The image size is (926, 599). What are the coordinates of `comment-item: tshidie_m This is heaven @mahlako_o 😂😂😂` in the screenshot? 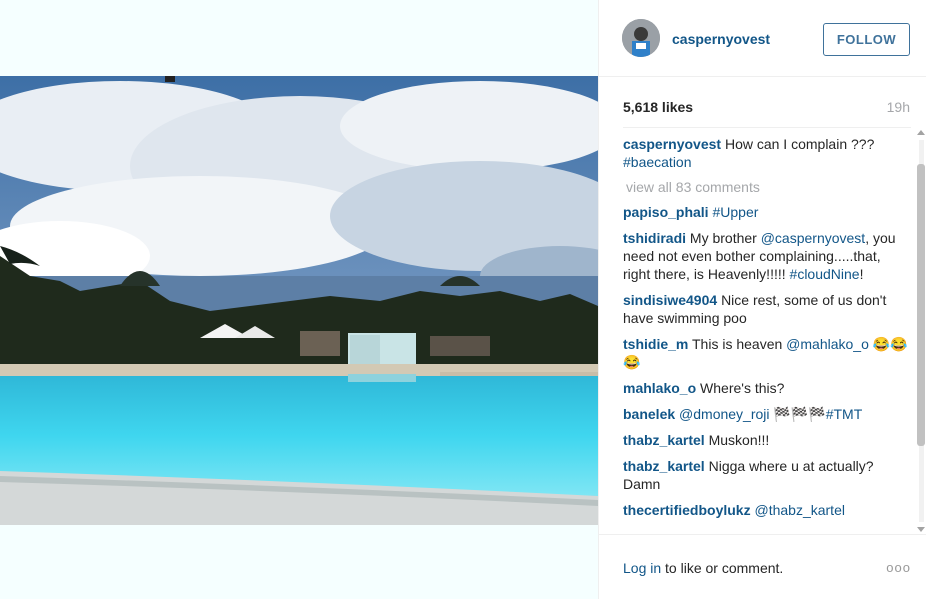 It's located at (767, 353).